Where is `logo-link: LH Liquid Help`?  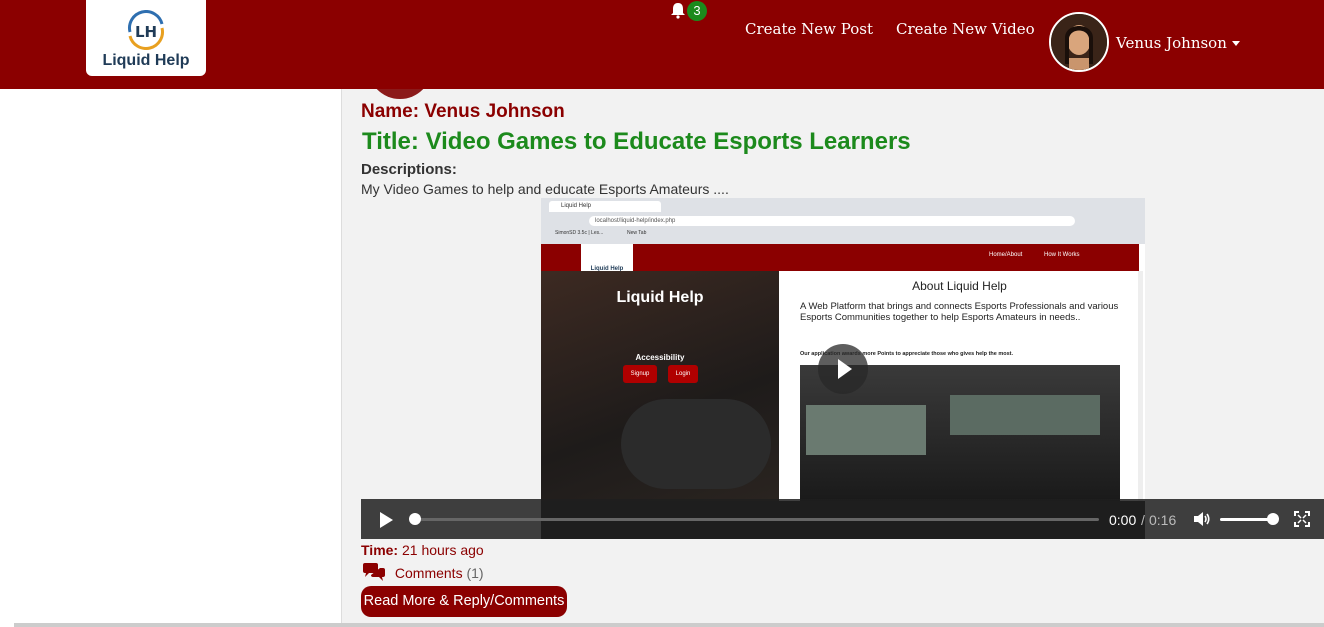 logo-link: LH Liquid Help is located at coordinates (146, 38).